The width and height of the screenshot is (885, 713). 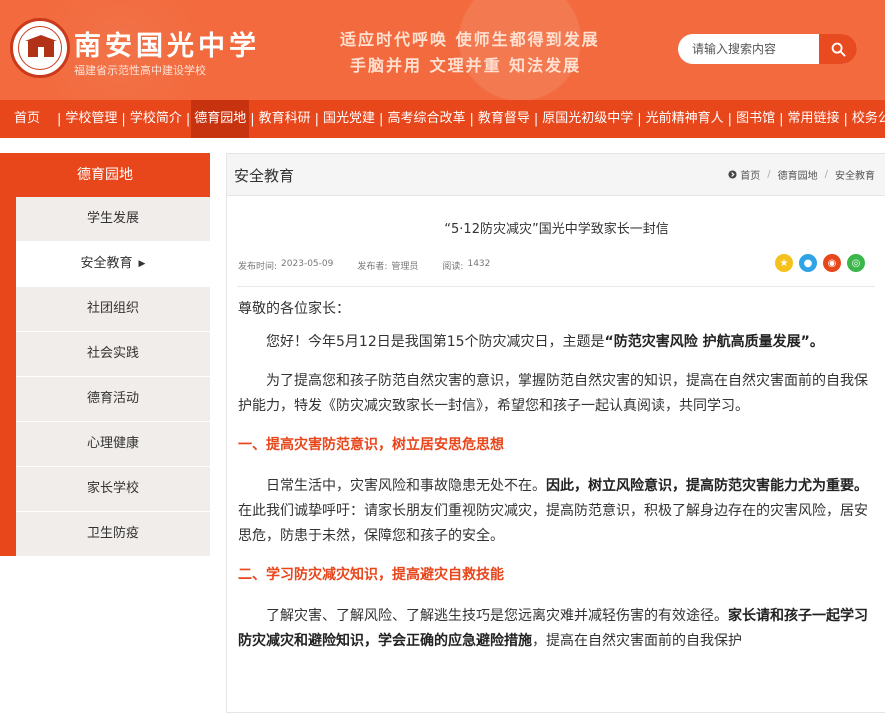 I want to click on sidebar-item-student-development: 学生发展, so click(x=113, y=219).